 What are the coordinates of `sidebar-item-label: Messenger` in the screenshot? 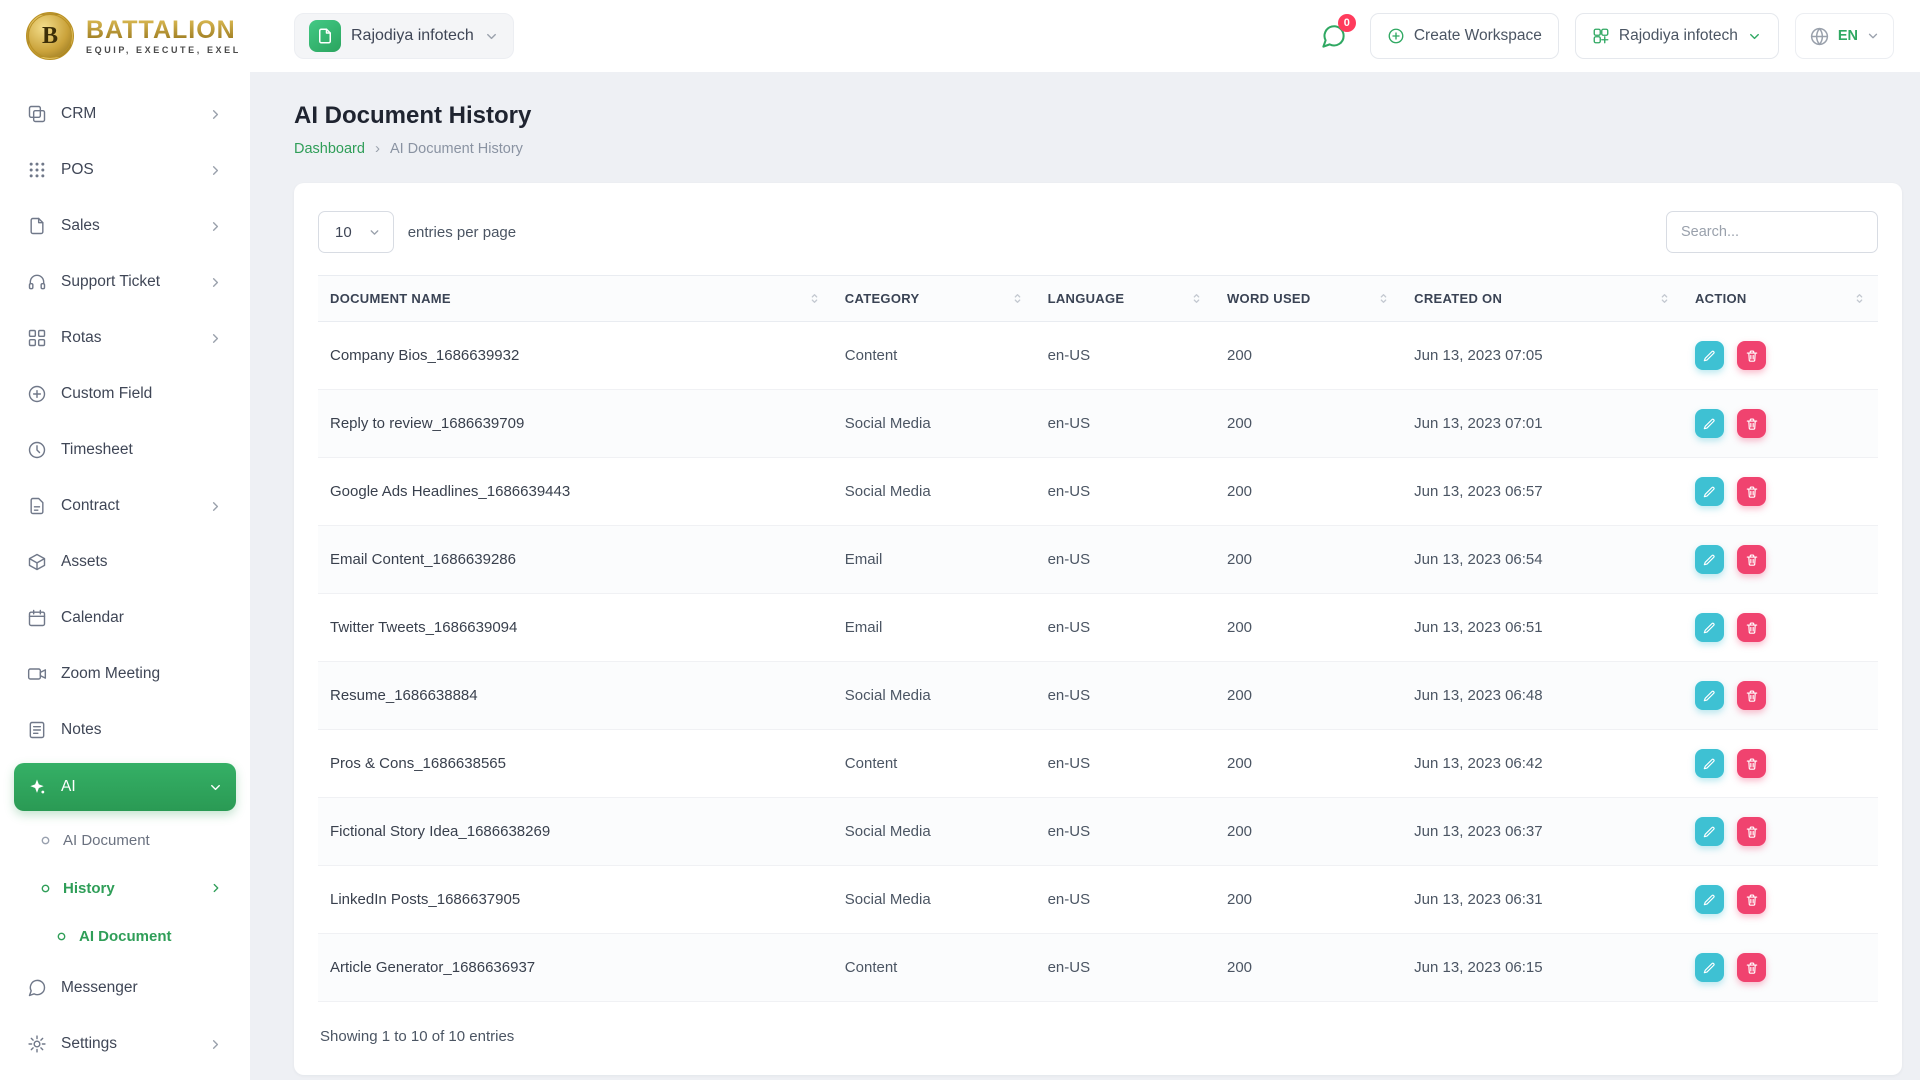 It's located at (99, 987).